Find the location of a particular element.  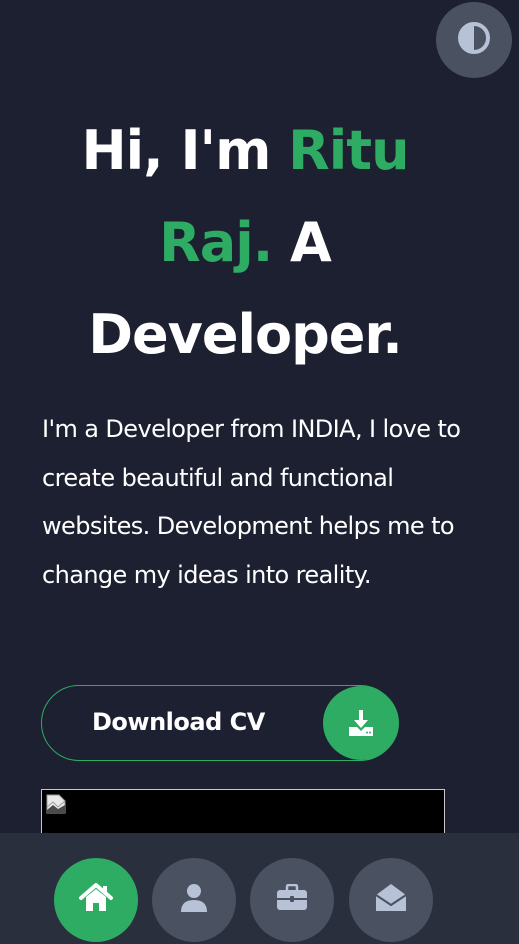

briefcase-icon is located at coordinates (292, 899).